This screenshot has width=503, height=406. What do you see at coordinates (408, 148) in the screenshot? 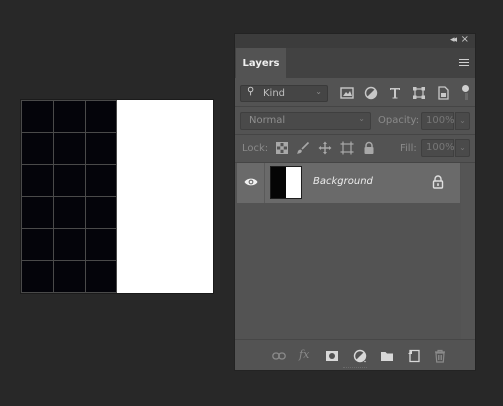
I see `fill-label: Fill:` at bounding box center [408, 148].